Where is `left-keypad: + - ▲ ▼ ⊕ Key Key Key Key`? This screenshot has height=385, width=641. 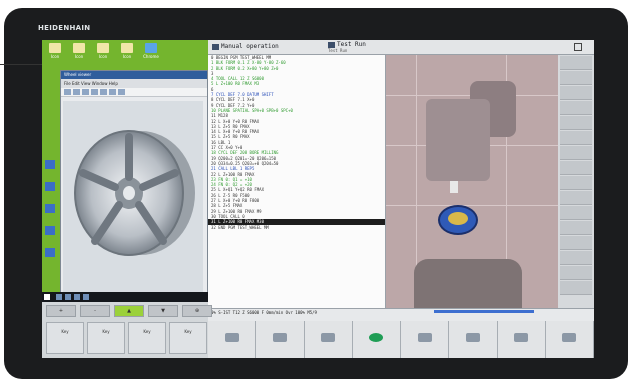
left-keypad: + - ▲ ▼ ⊕ Key Key Key Key is located at coordinates (127, 330).